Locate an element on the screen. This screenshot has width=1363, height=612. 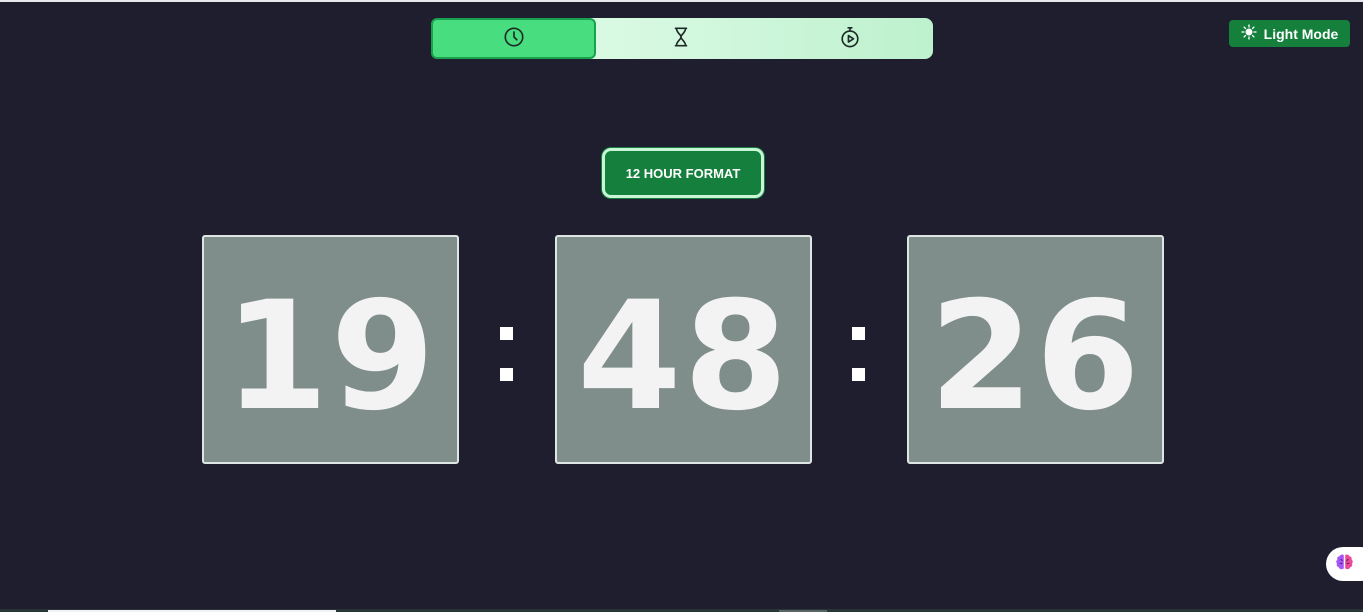
mode-switcher is located at coordinates (682, 38).